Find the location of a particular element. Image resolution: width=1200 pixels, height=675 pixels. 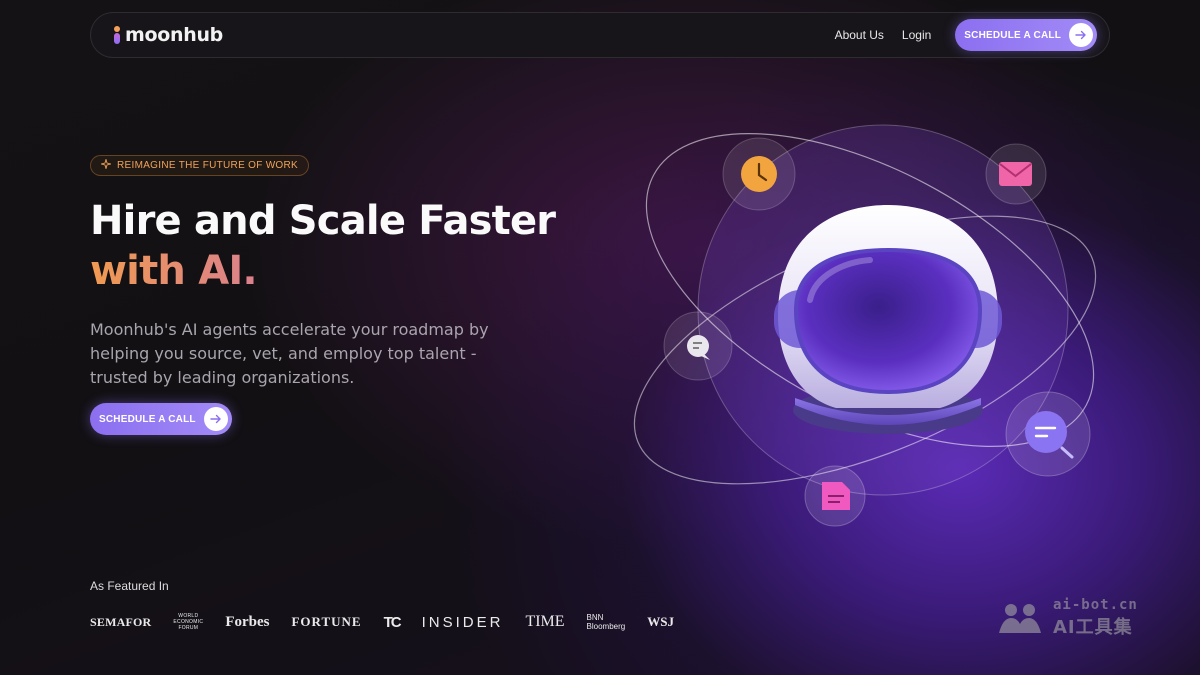

logo-world-economic-forum: WORLD ECONOMIC FORUM is located at coordinates (188, 622).